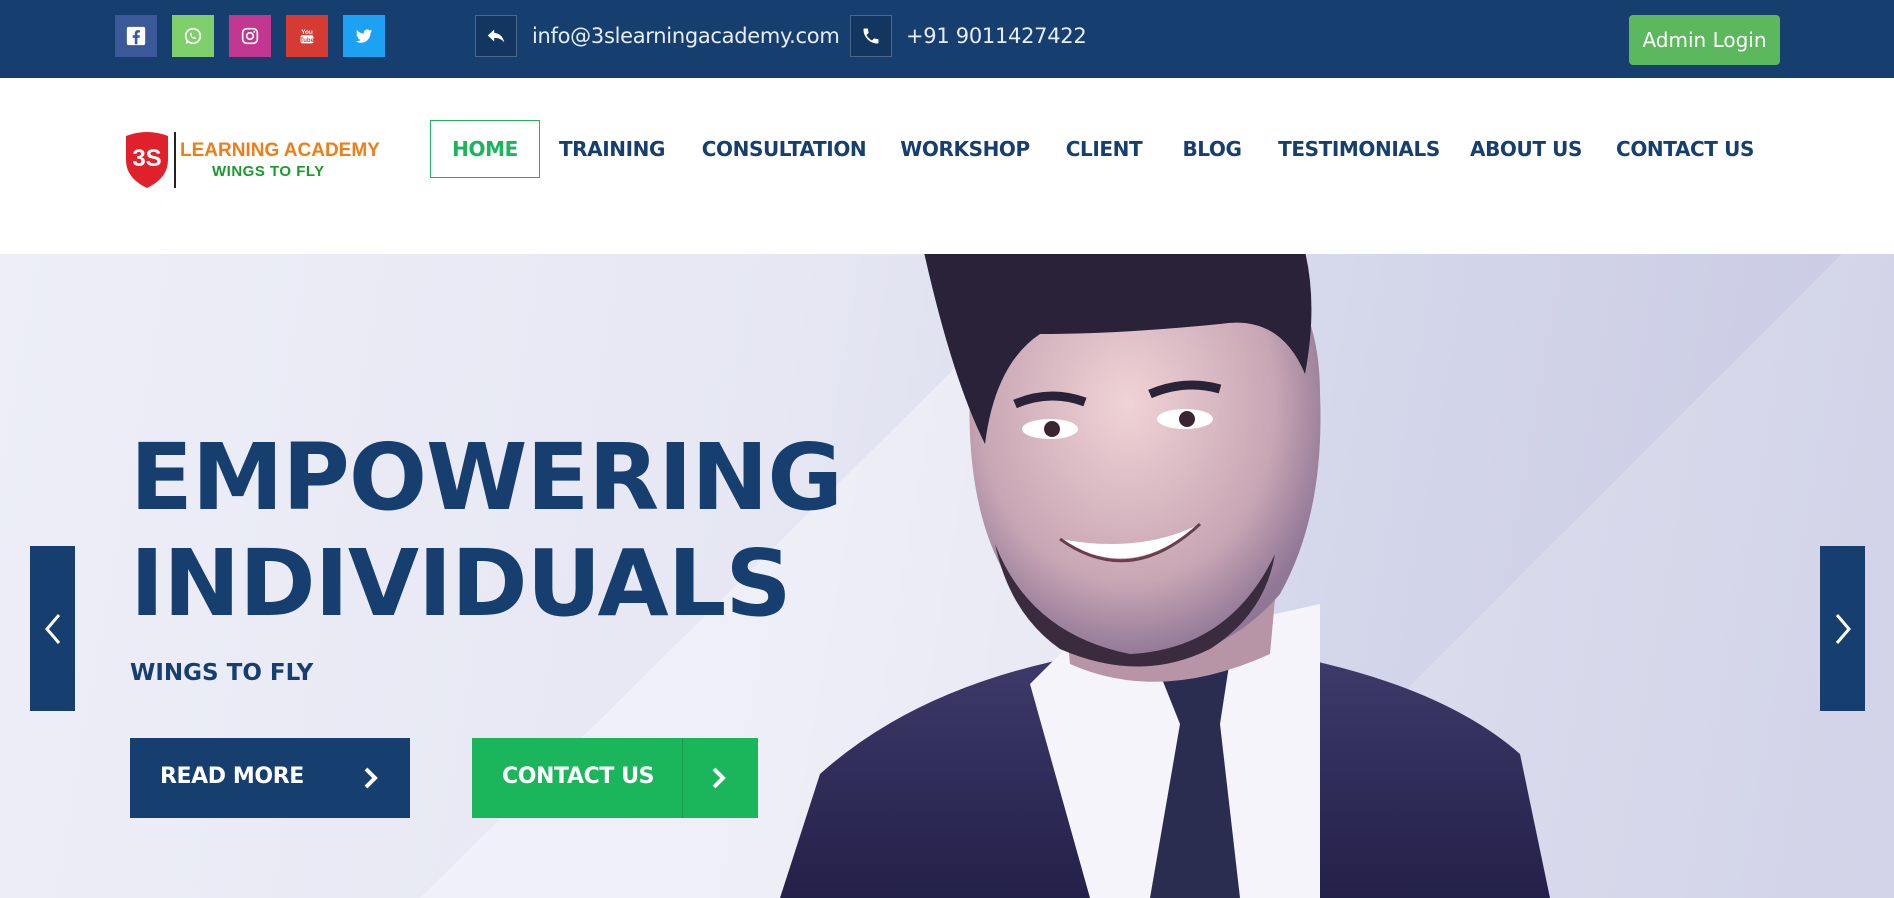 Image resolution: width=1894 pixels, height=898 pixels. Describe the element at coordinates (485, 149) in the screenshot. I see `nav-home: HOME` at that location.